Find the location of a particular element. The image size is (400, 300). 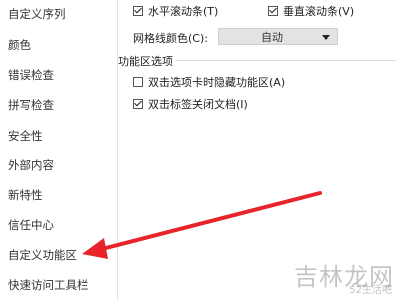

chevron-down-icon is located at coordinates (326, 37).